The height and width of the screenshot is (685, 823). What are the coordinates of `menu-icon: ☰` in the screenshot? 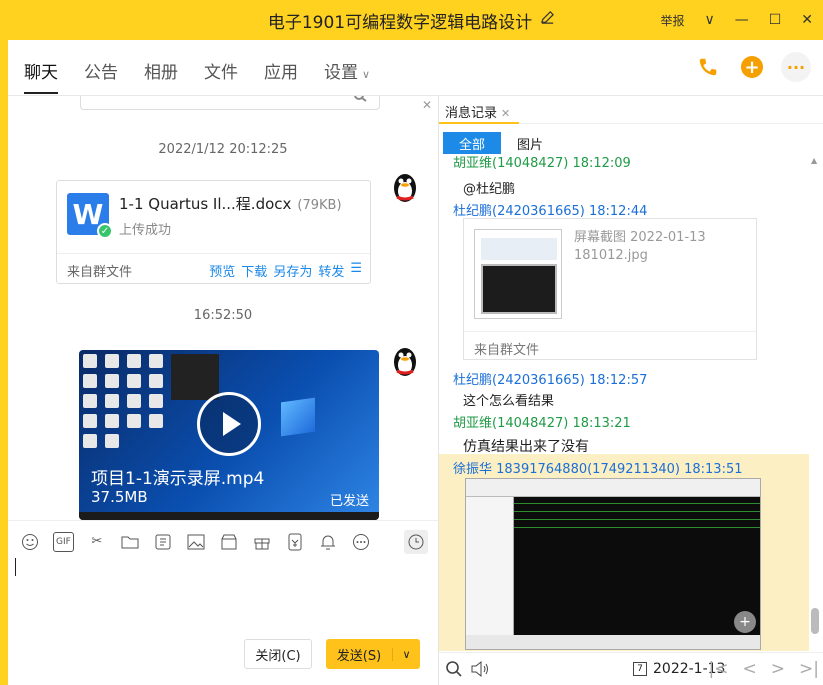 It's located at (356, 270).